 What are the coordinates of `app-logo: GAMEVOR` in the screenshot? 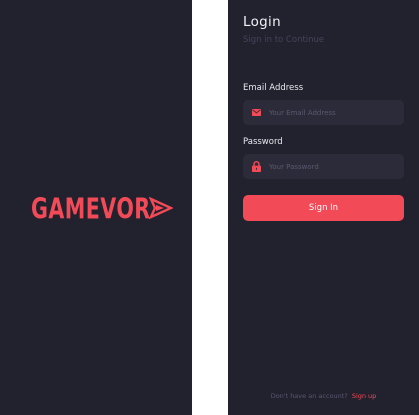 It's located at (102, 209).